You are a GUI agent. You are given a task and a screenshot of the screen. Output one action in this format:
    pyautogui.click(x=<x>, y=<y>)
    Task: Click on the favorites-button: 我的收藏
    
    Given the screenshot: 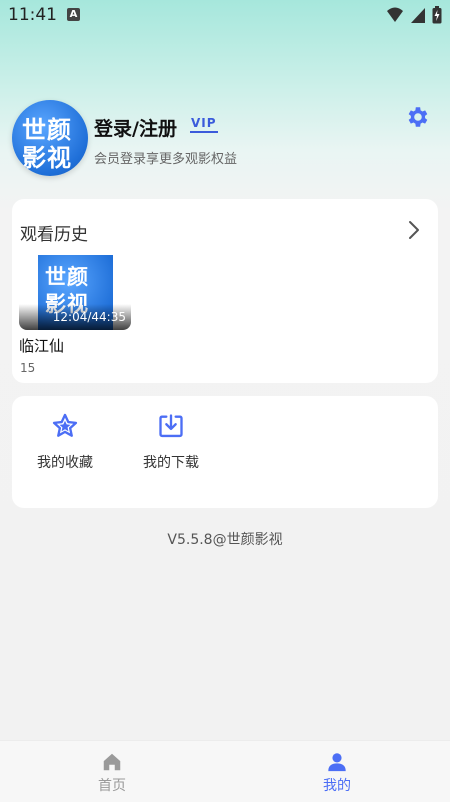 What is the action you would take?
    pyautogui.click(x=65, y=442)
    